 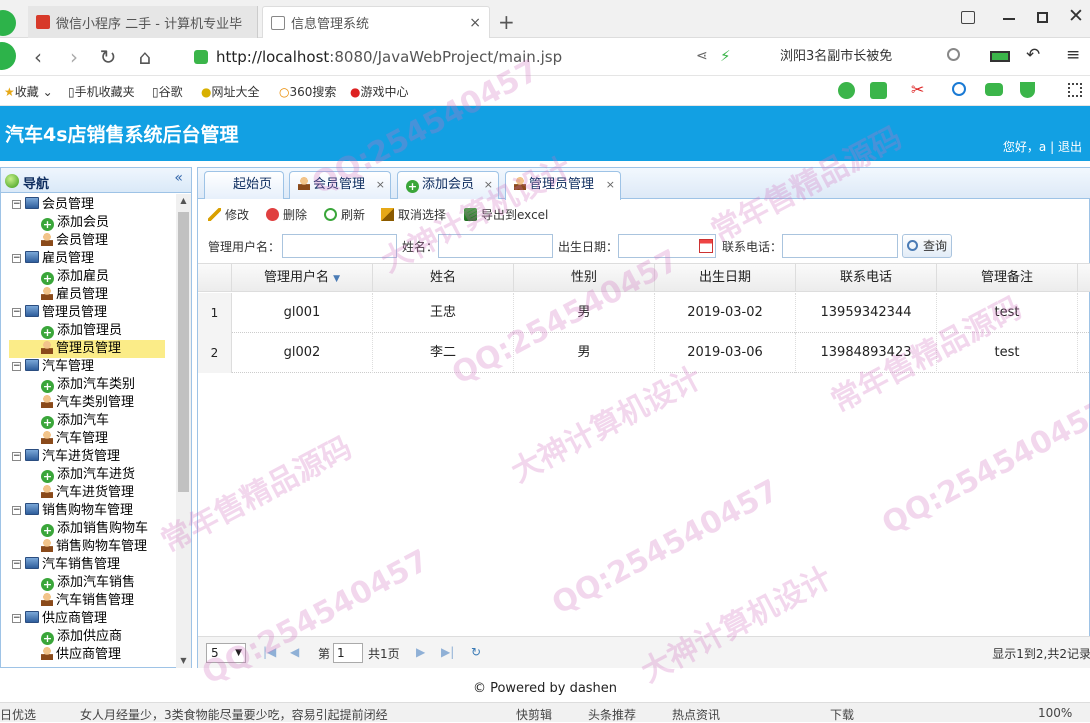 What do you see at coordinates (842, 714) in the screenshot?
I see `status-item: 下载` at bounding box center [842, 714].